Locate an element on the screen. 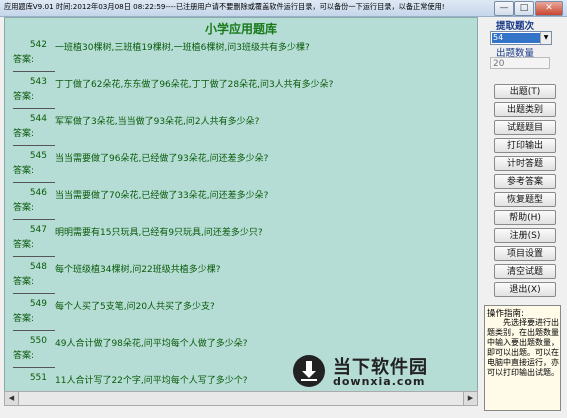 This screenshot has height=418, width=567. timed-answer-button: 计时答题 is located at coordinates (525, 163).